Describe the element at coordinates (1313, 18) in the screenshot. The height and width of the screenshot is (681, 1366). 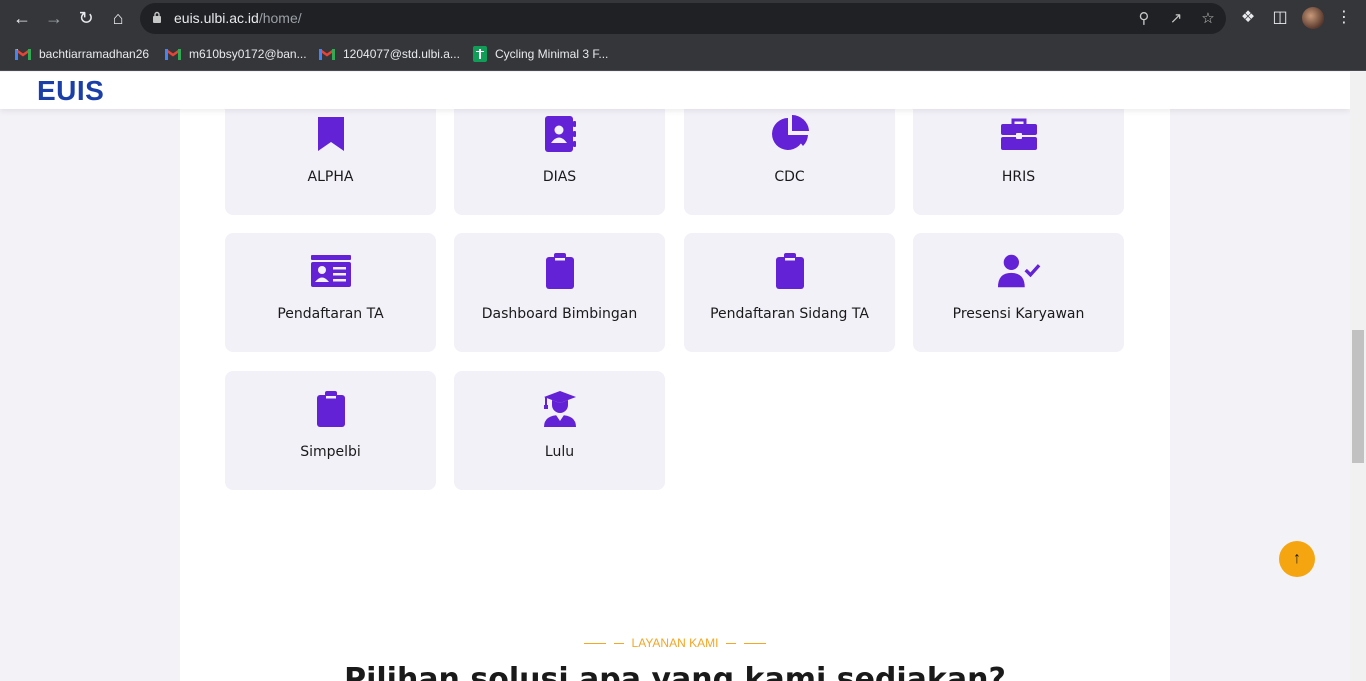
I see `profile-avatar` at that location.